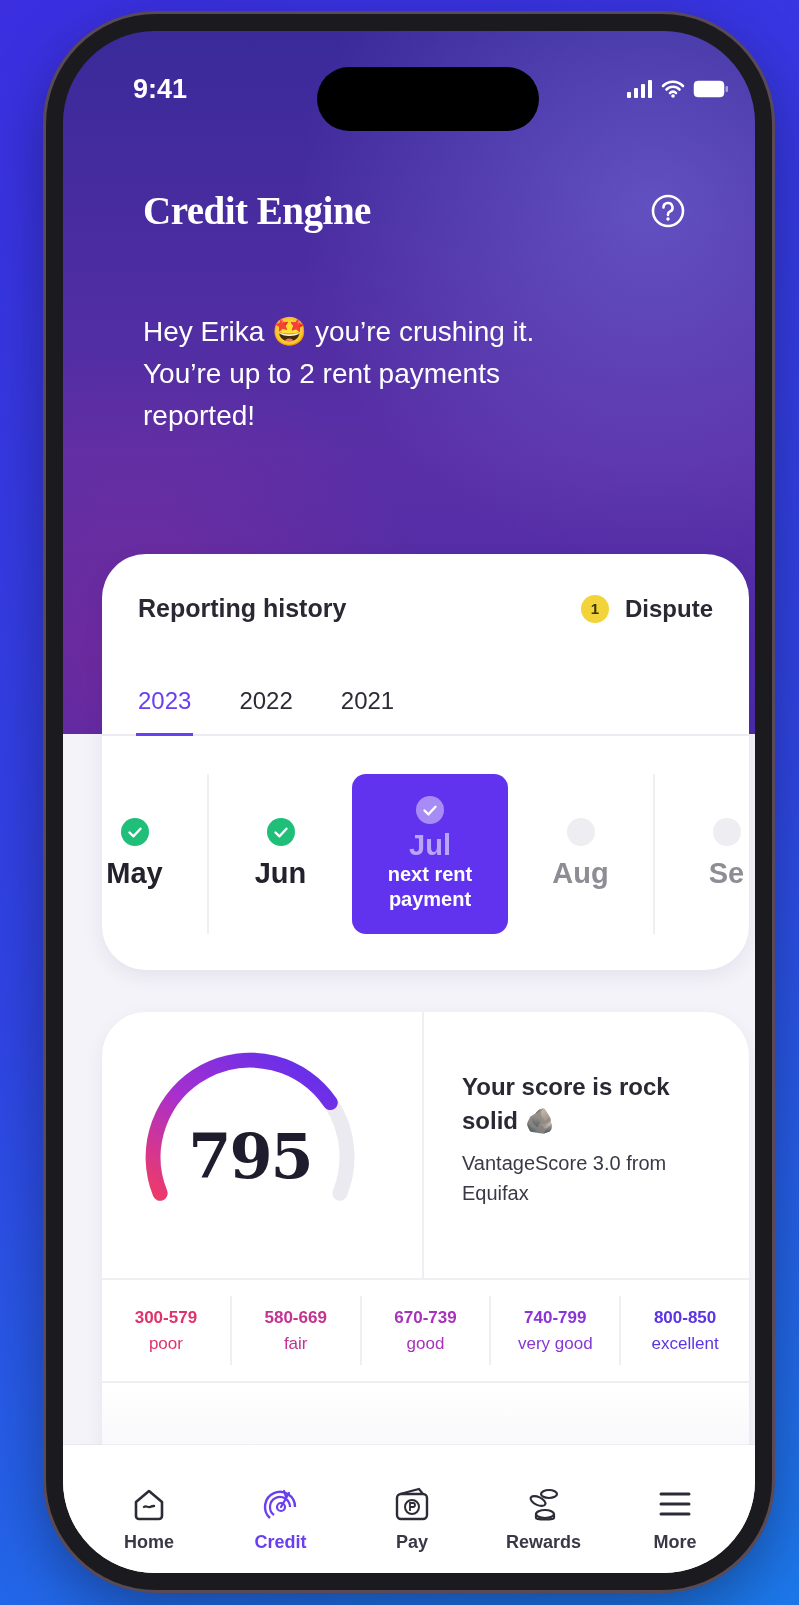 This screenshot has height=1605, width=799. I want to click on nav-tab: More, so click(675, 1520).